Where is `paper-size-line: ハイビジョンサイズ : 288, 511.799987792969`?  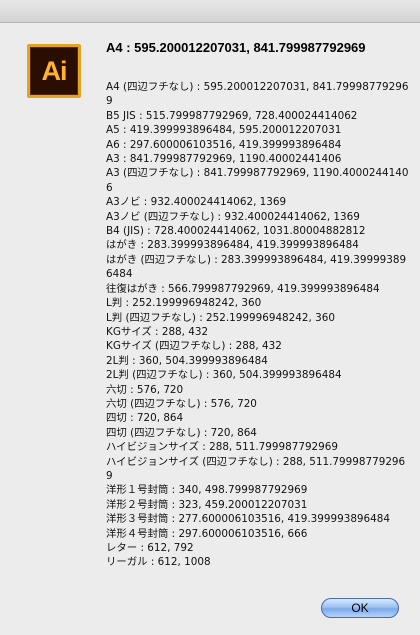
paper-size-line: ハイビジョンサイズ : 288, 511.799987792969 is located at coordinates (222, 447).